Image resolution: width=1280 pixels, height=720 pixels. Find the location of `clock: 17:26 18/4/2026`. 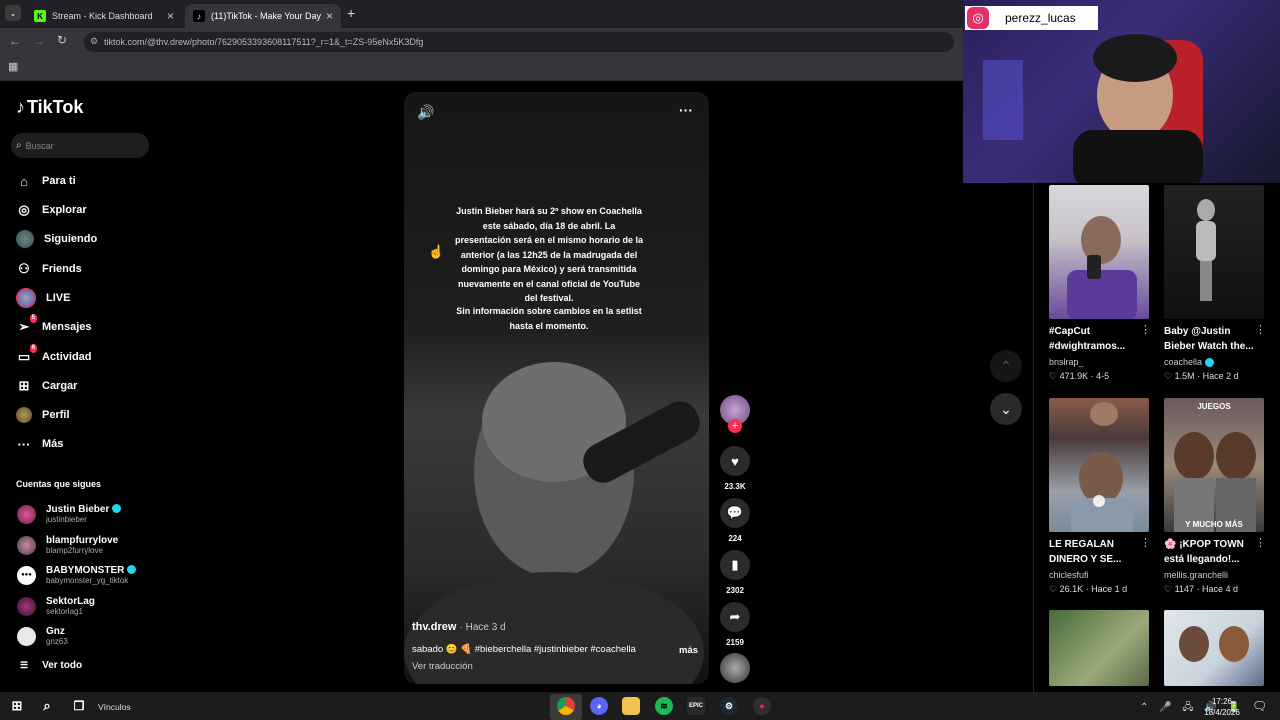

clock: 17:26 18/4/2026 is located at coordinates (1222, 707).